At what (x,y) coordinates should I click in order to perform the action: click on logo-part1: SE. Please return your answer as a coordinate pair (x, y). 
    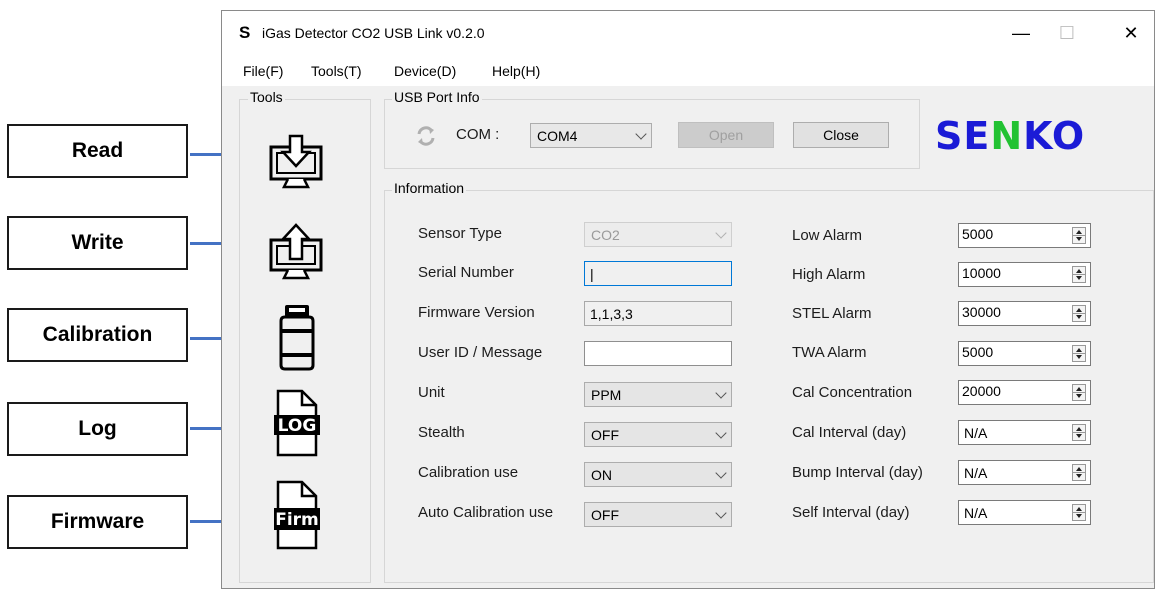
    Looking at the image, I should click on (963, 136).